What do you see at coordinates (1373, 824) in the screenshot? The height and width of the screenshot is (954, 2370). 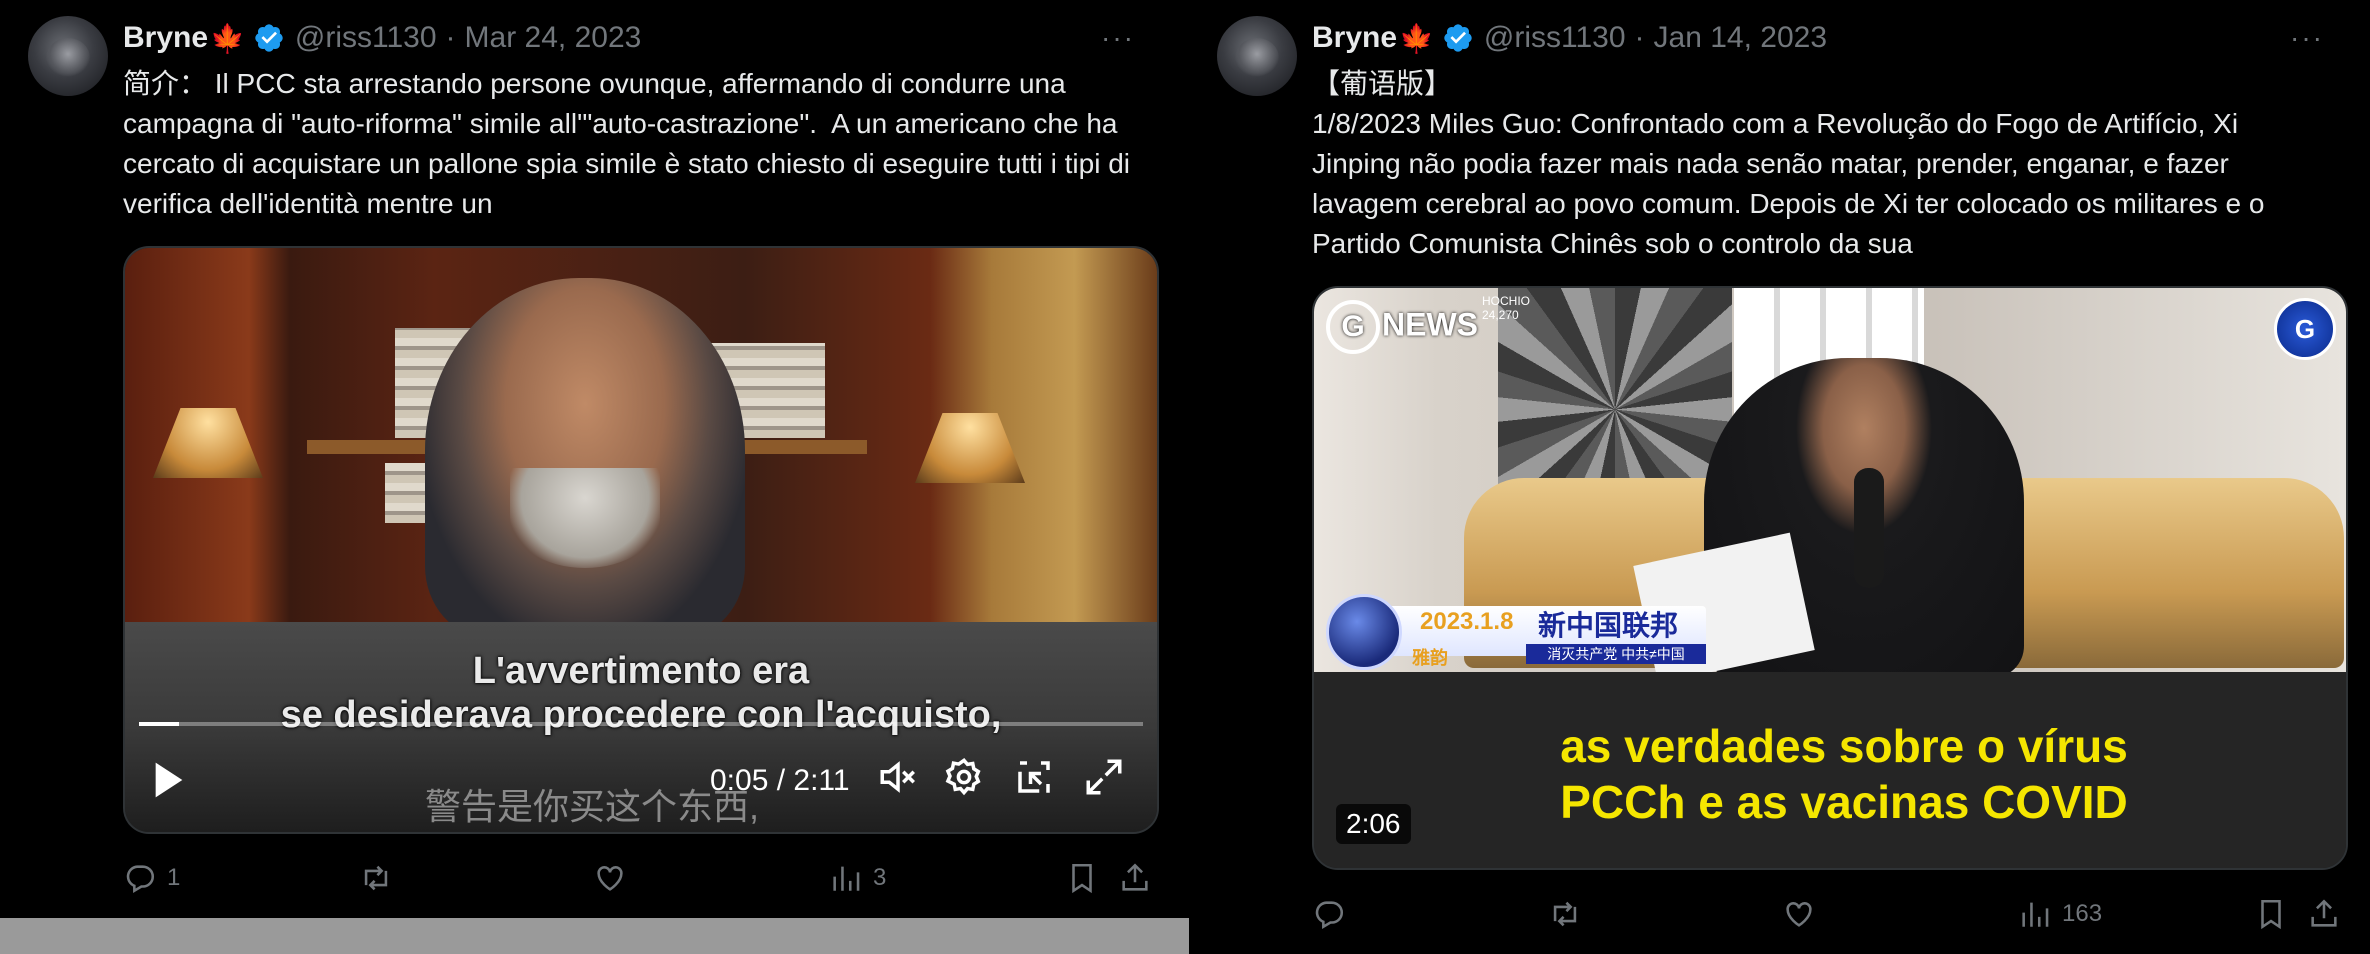 I see `video-duration: 2:06` at bounding box center [1373, 824].